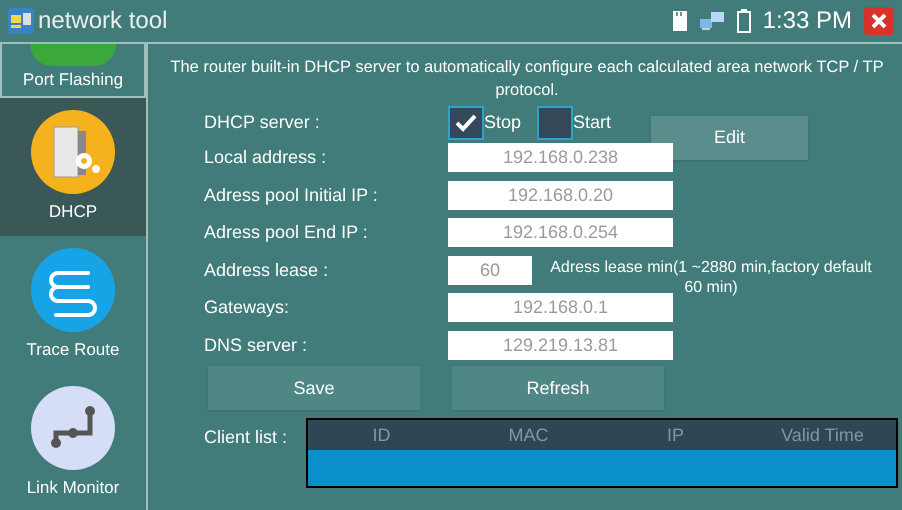 This screenshot has height=510, width=902. I want to click on field-label: Adress pool Initial IP :, so click(291, 195).